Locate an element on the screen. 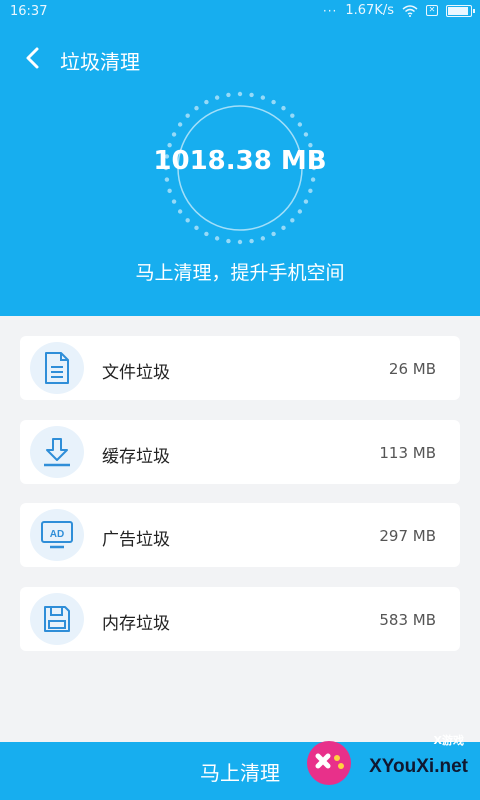  page-title: 垃圾清理 is located at coordinates (100, 62).